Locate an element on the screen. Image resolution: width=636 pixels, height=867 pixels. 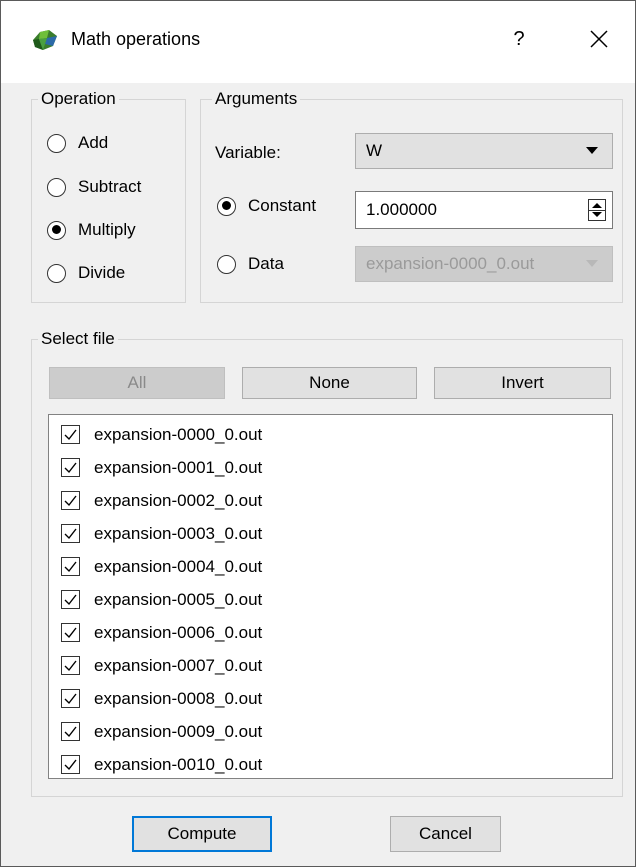
title-bar: Math operations ? is located at coordinates (318, 42).